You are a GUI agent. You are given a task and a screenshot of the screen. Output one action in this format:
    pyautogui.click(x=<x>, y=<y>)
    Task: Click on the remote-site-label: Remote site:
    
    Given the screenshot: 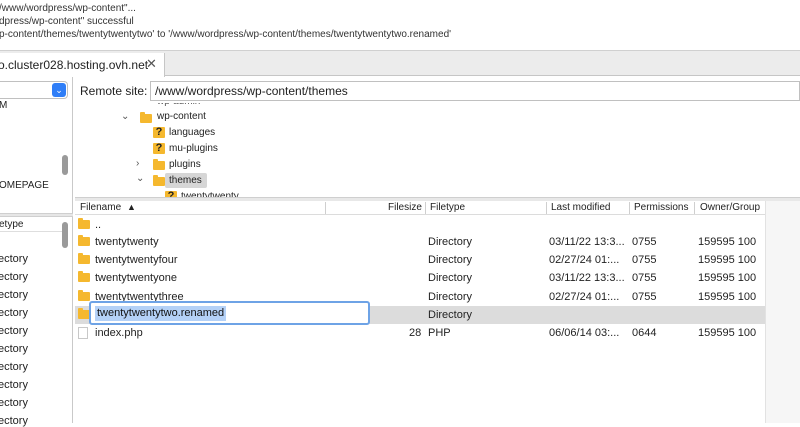 What is the action you would take?
    pyautogui.click(x=114, y=91)
    